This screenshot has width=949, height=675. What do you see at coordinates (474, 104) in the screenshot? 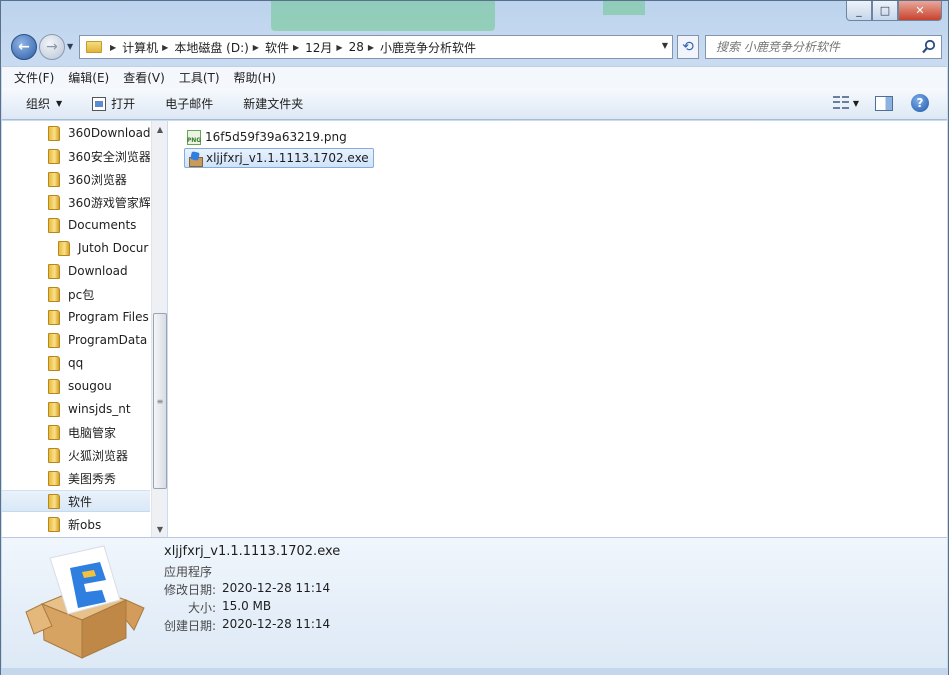
I see `command-toolbar: 组织 ▼ 打开 电子邮件 新建文件夹 ▼ ?` at bounding box center [474, 104].